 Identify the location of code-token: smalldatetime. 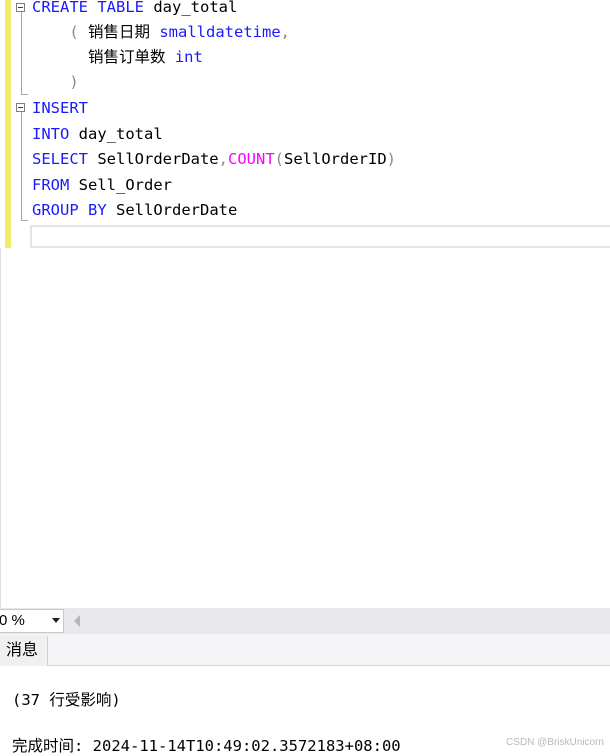
(220, 32).